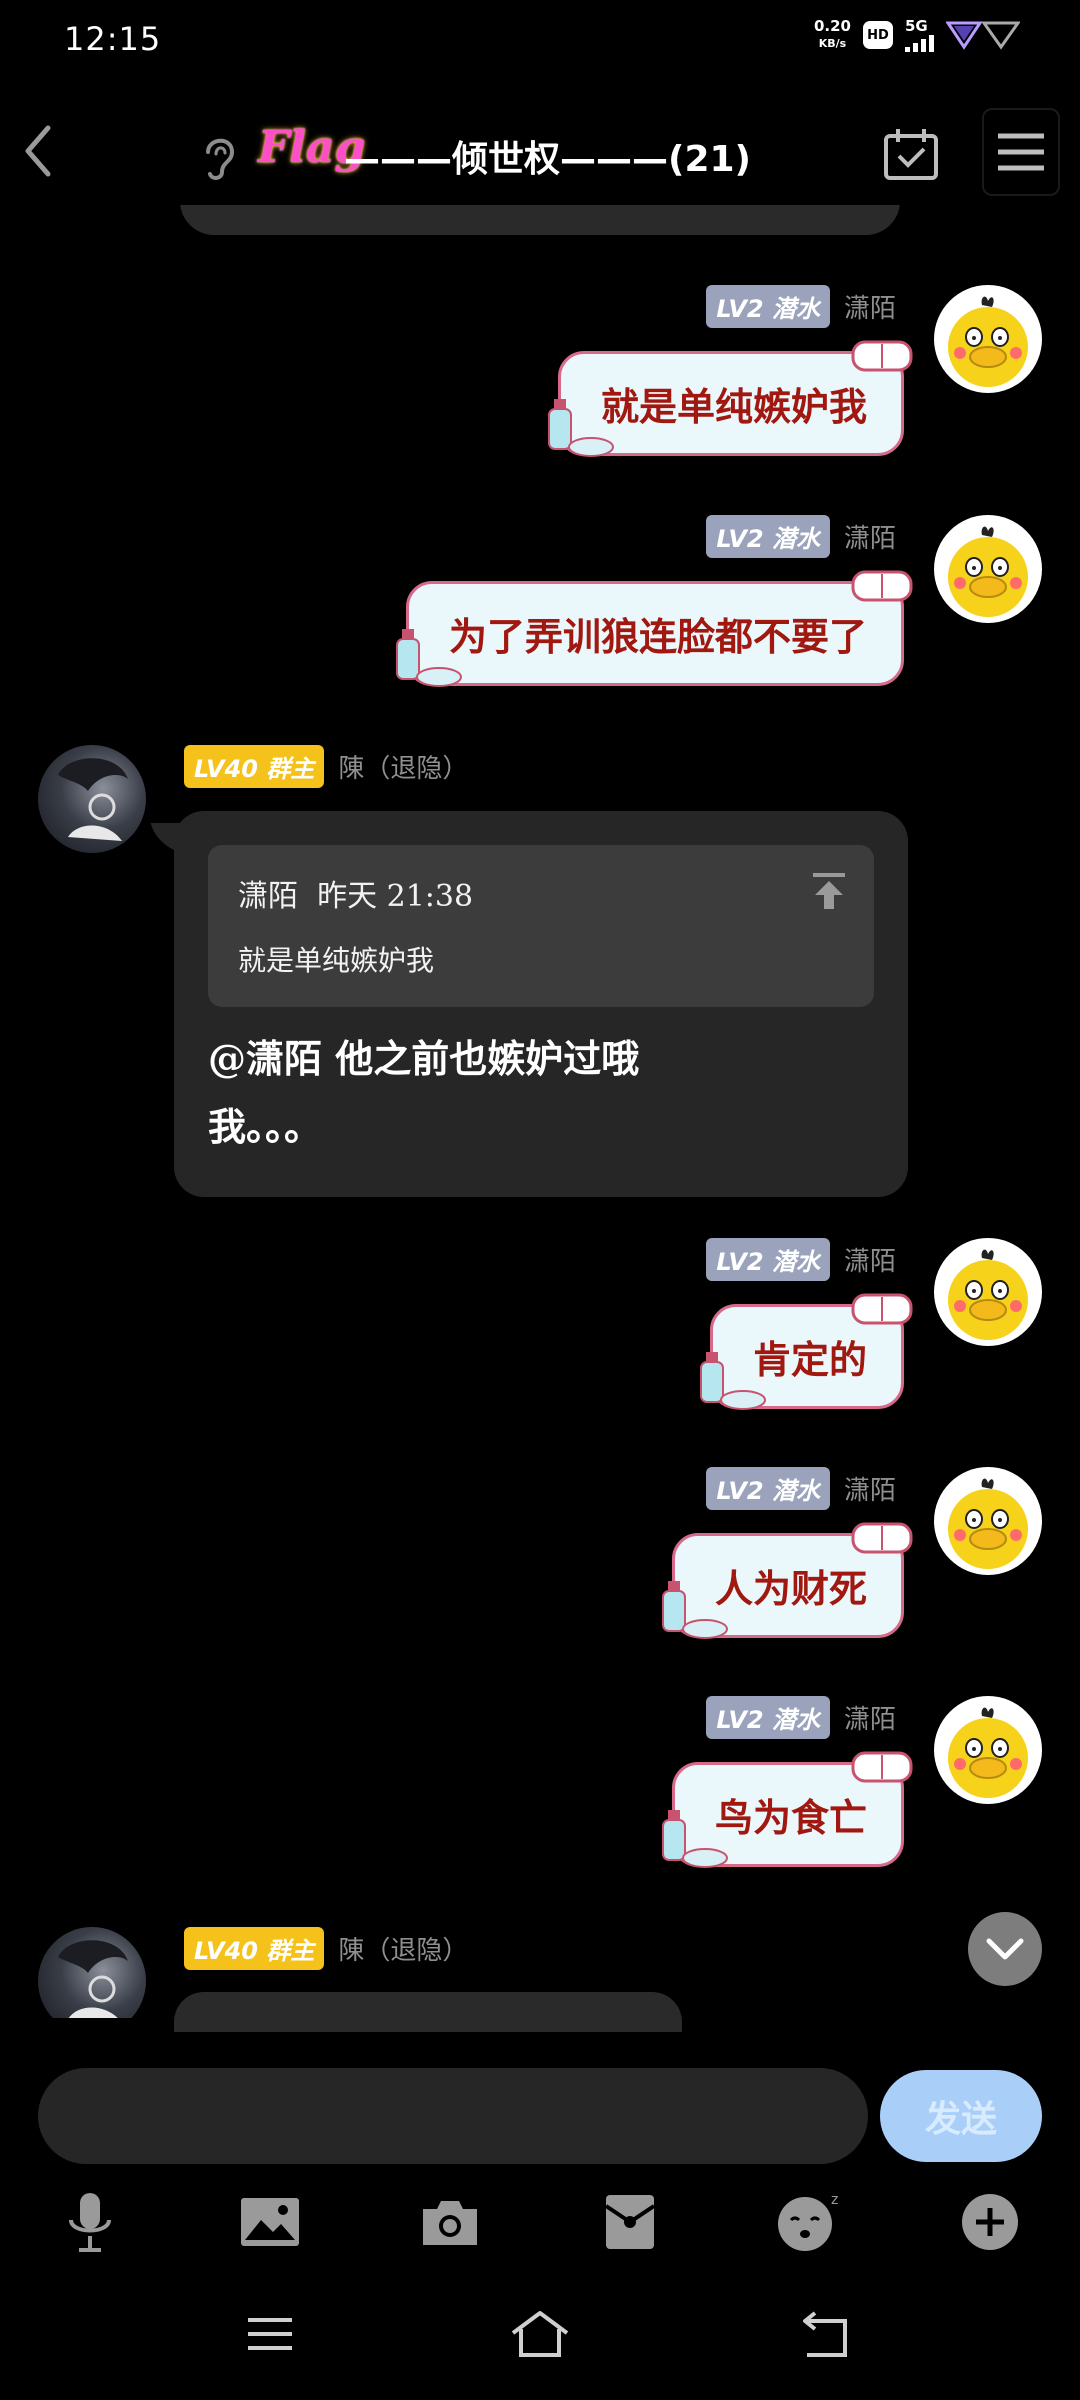  I want to click on message-bubble: 人为财死, so click(787, 1580).